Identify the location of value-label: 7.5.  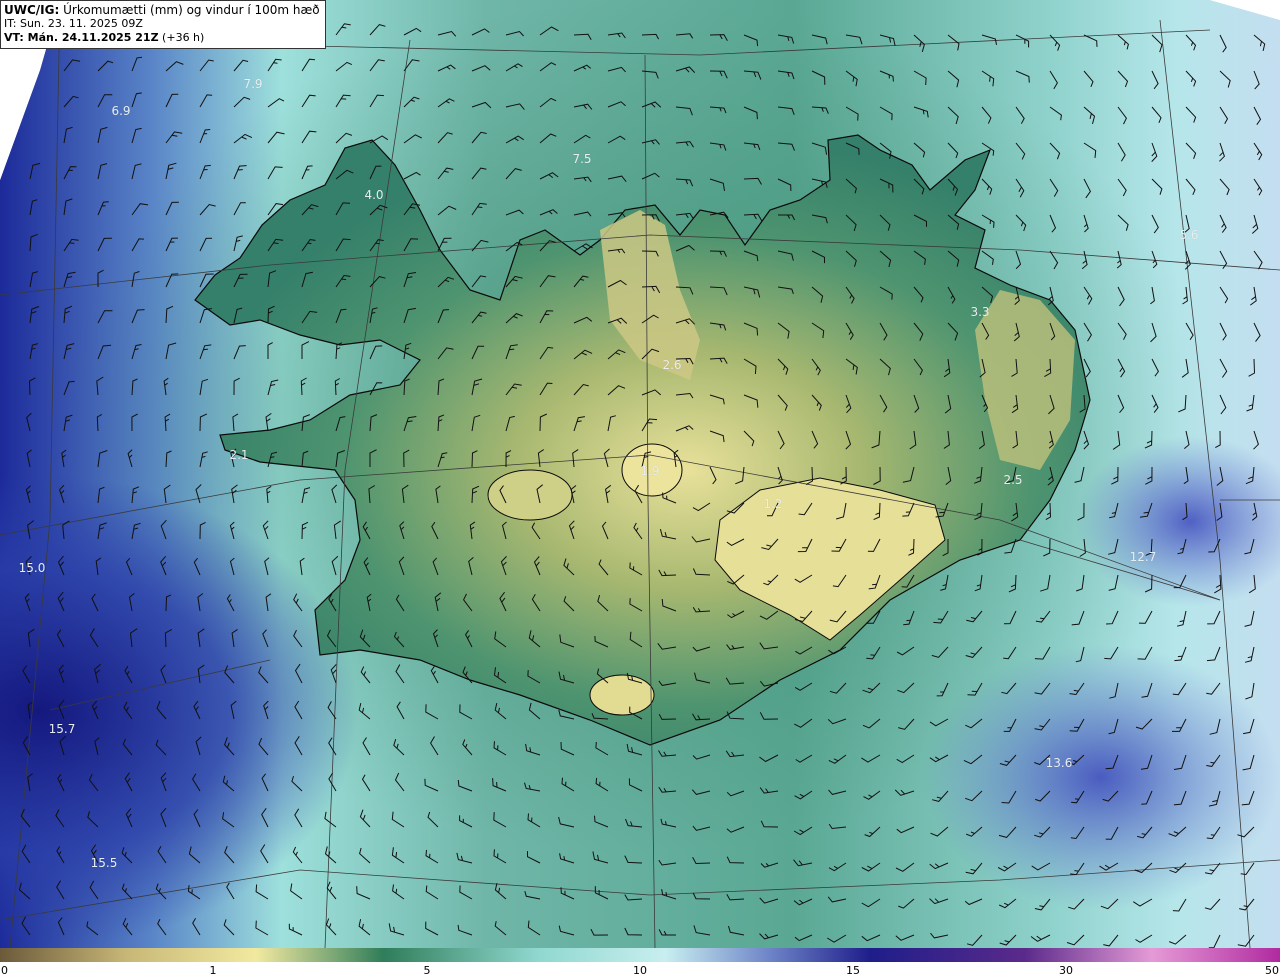
(582, 159).